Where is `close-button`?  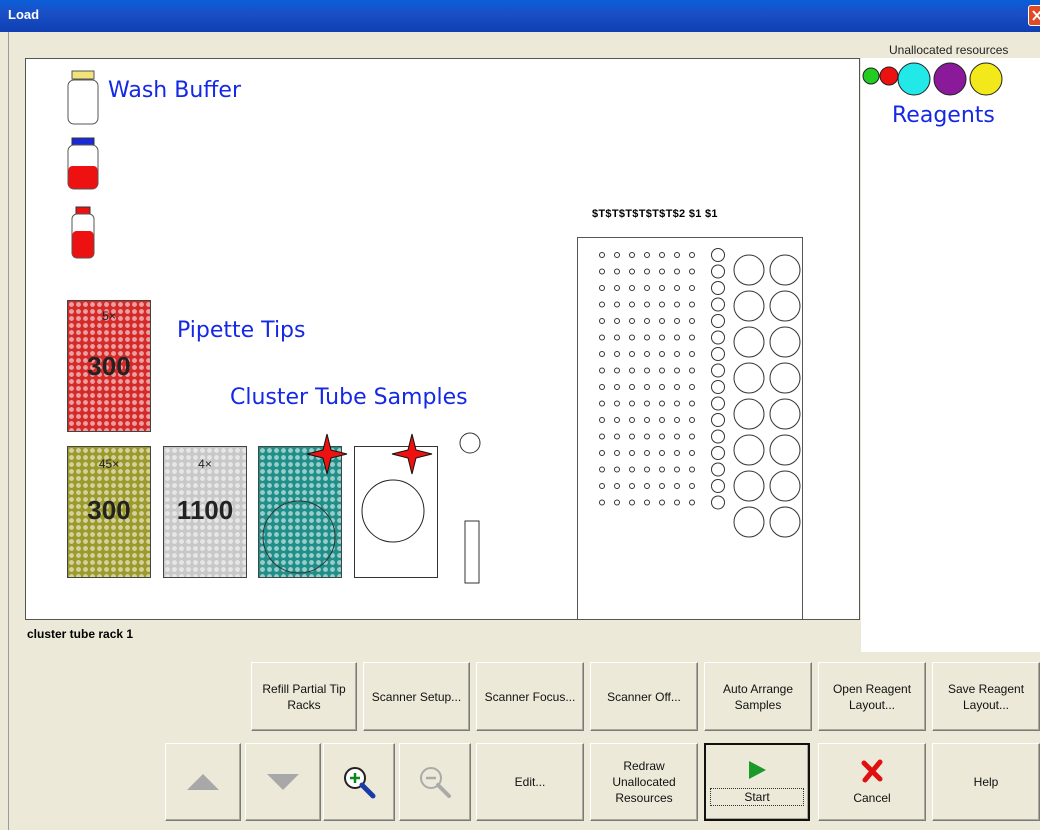
close-button is located at coordinates (1034, 15).